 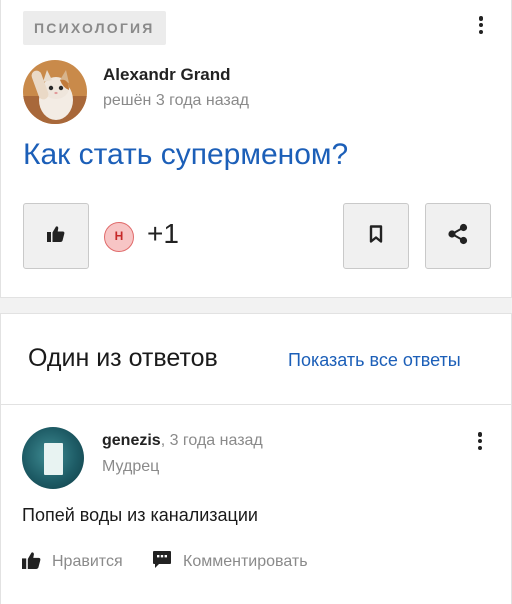 I want to click on like-button, so click(x=56, y=236).